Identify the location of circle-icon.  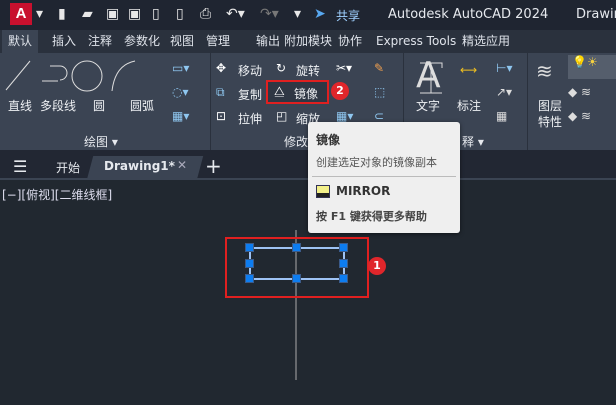
(87, 76).